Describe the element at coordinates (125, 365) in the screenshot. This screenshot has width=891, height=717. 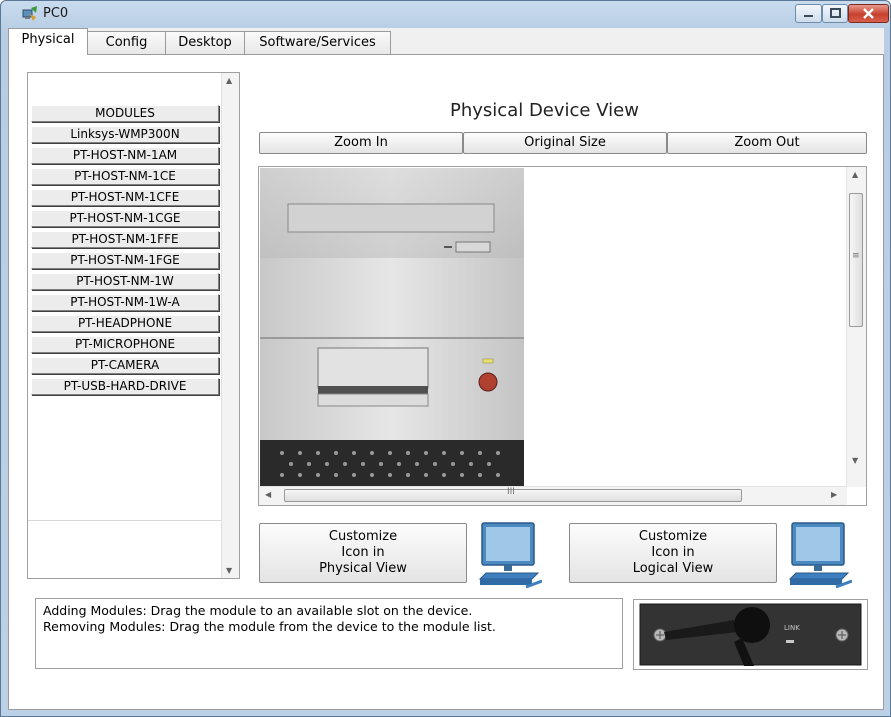
I see `module-item: PT-CAMERA` at that location.